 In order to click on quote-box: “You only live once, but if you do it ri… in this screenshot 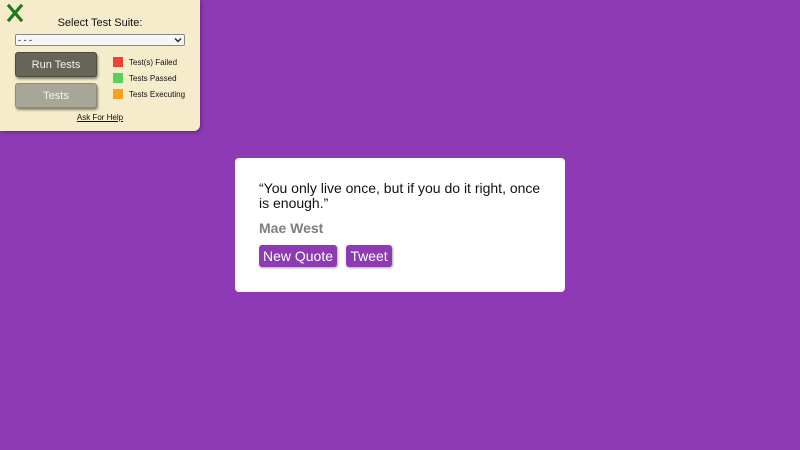, I will do `click(400, 225)`.